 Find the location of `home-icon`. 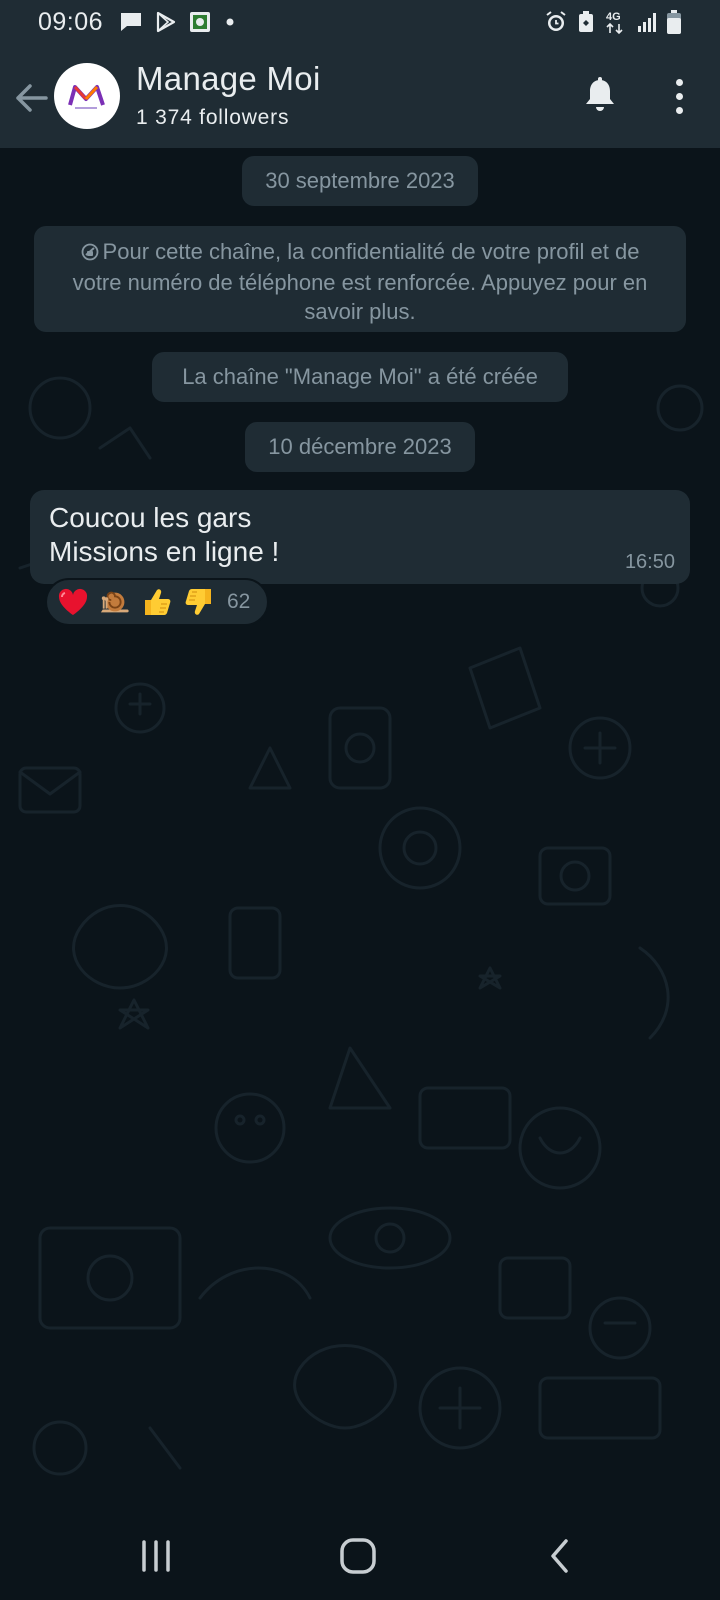

home-icon is located at coordinates (358, 1556).